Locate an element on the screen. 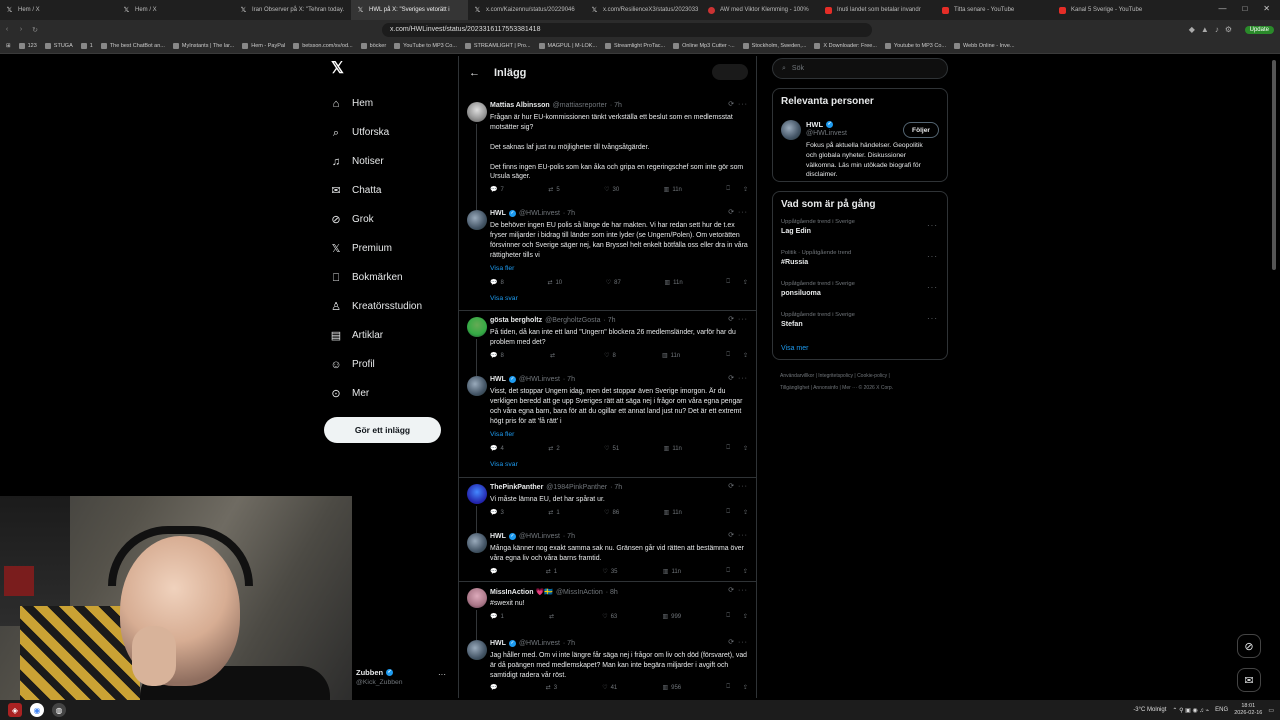  clock: 18:01 2026-02-16 is located at coordinates (1248, 710).